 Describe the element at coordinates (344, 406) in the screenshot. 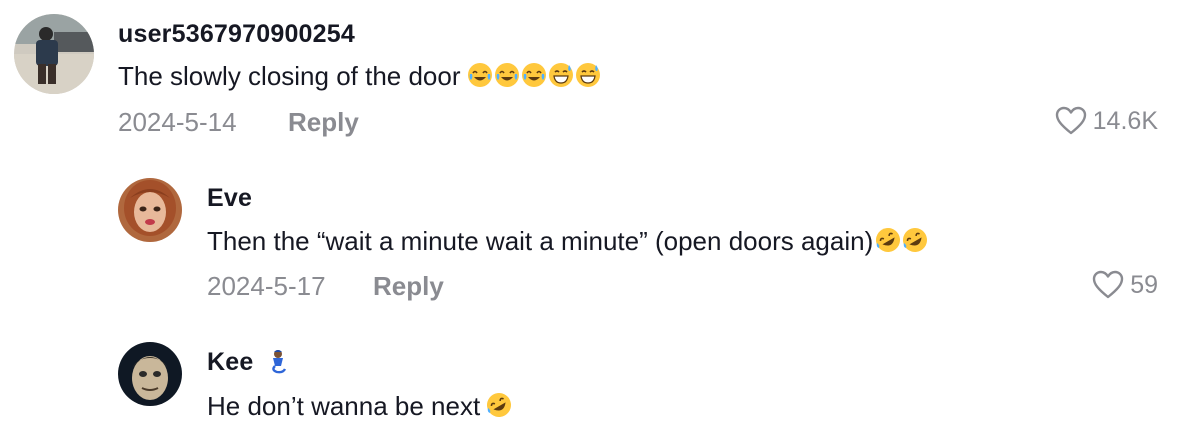

I see `comment-text-content: He don’t wanna be next` at that location.